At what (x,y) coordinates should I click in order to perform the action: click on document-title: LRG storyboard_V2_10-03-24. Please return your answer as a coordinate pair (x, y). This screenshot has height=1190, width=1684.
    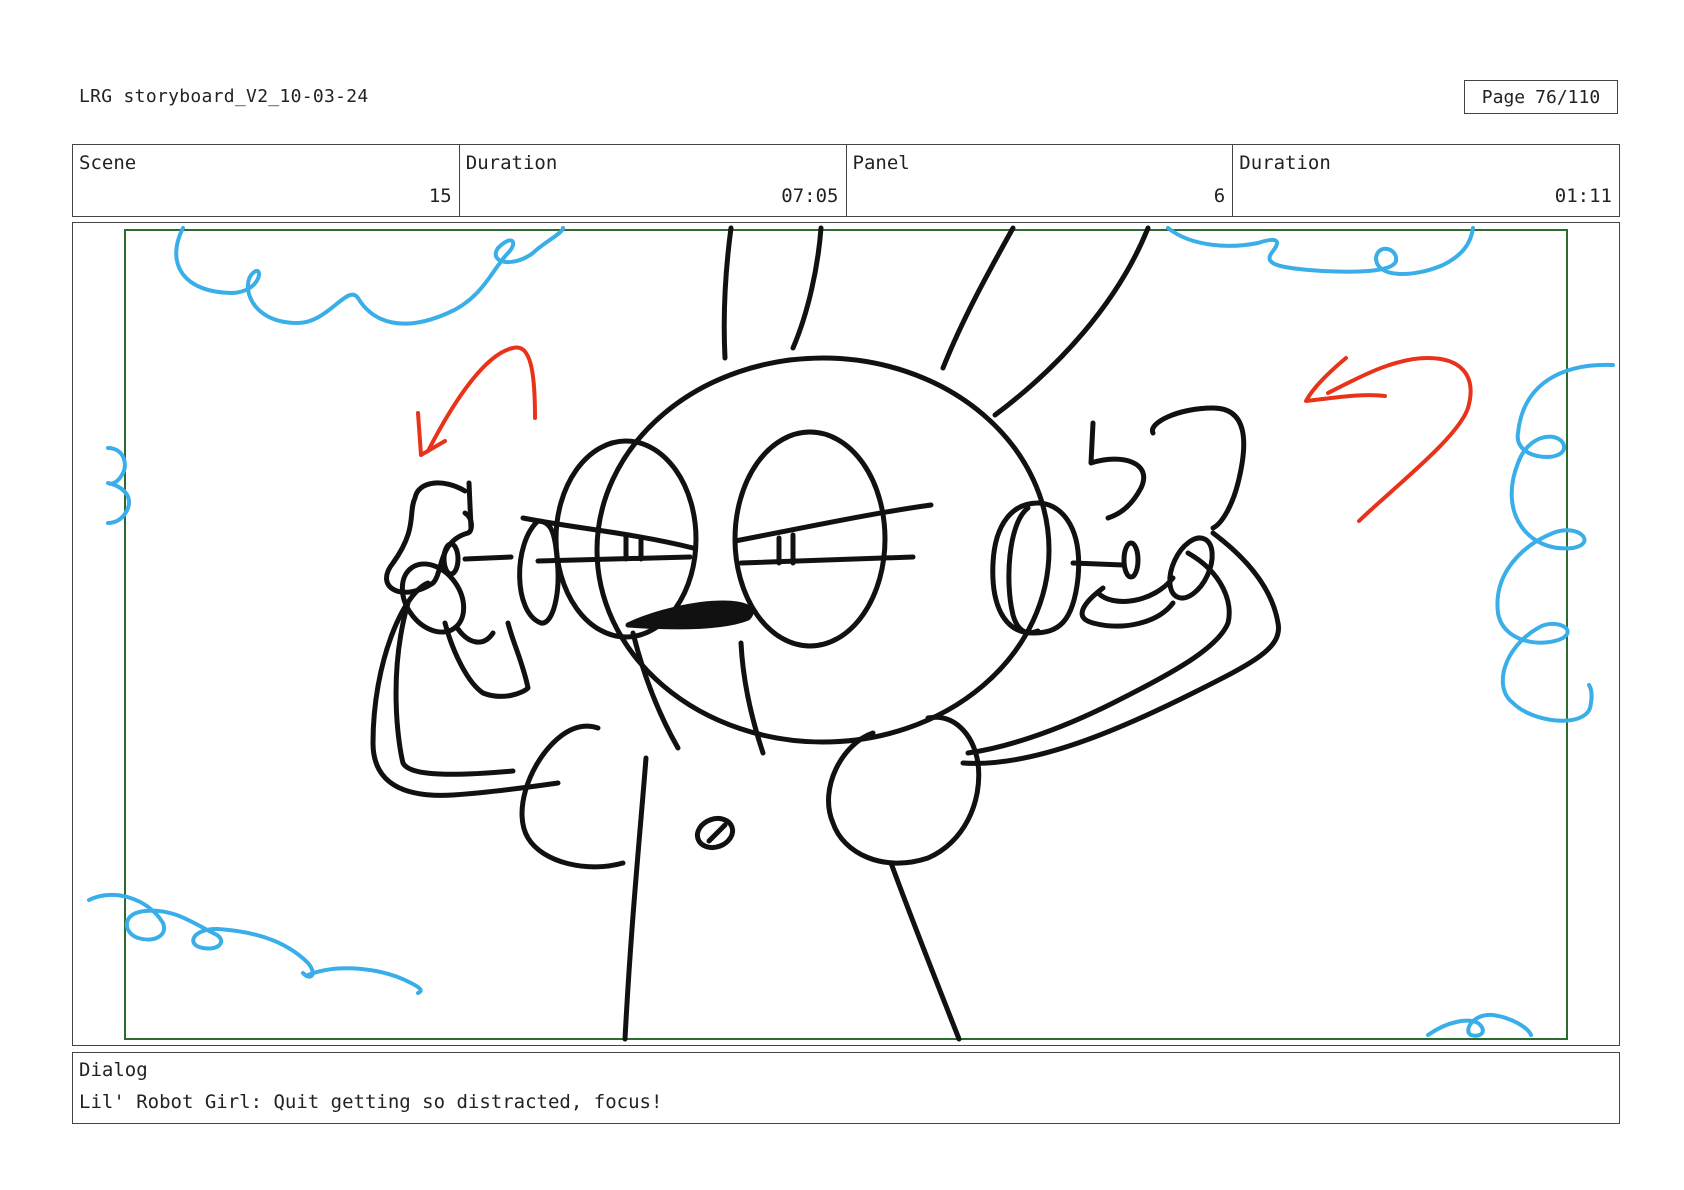
    Looking at the image, I should click on (224, 96).